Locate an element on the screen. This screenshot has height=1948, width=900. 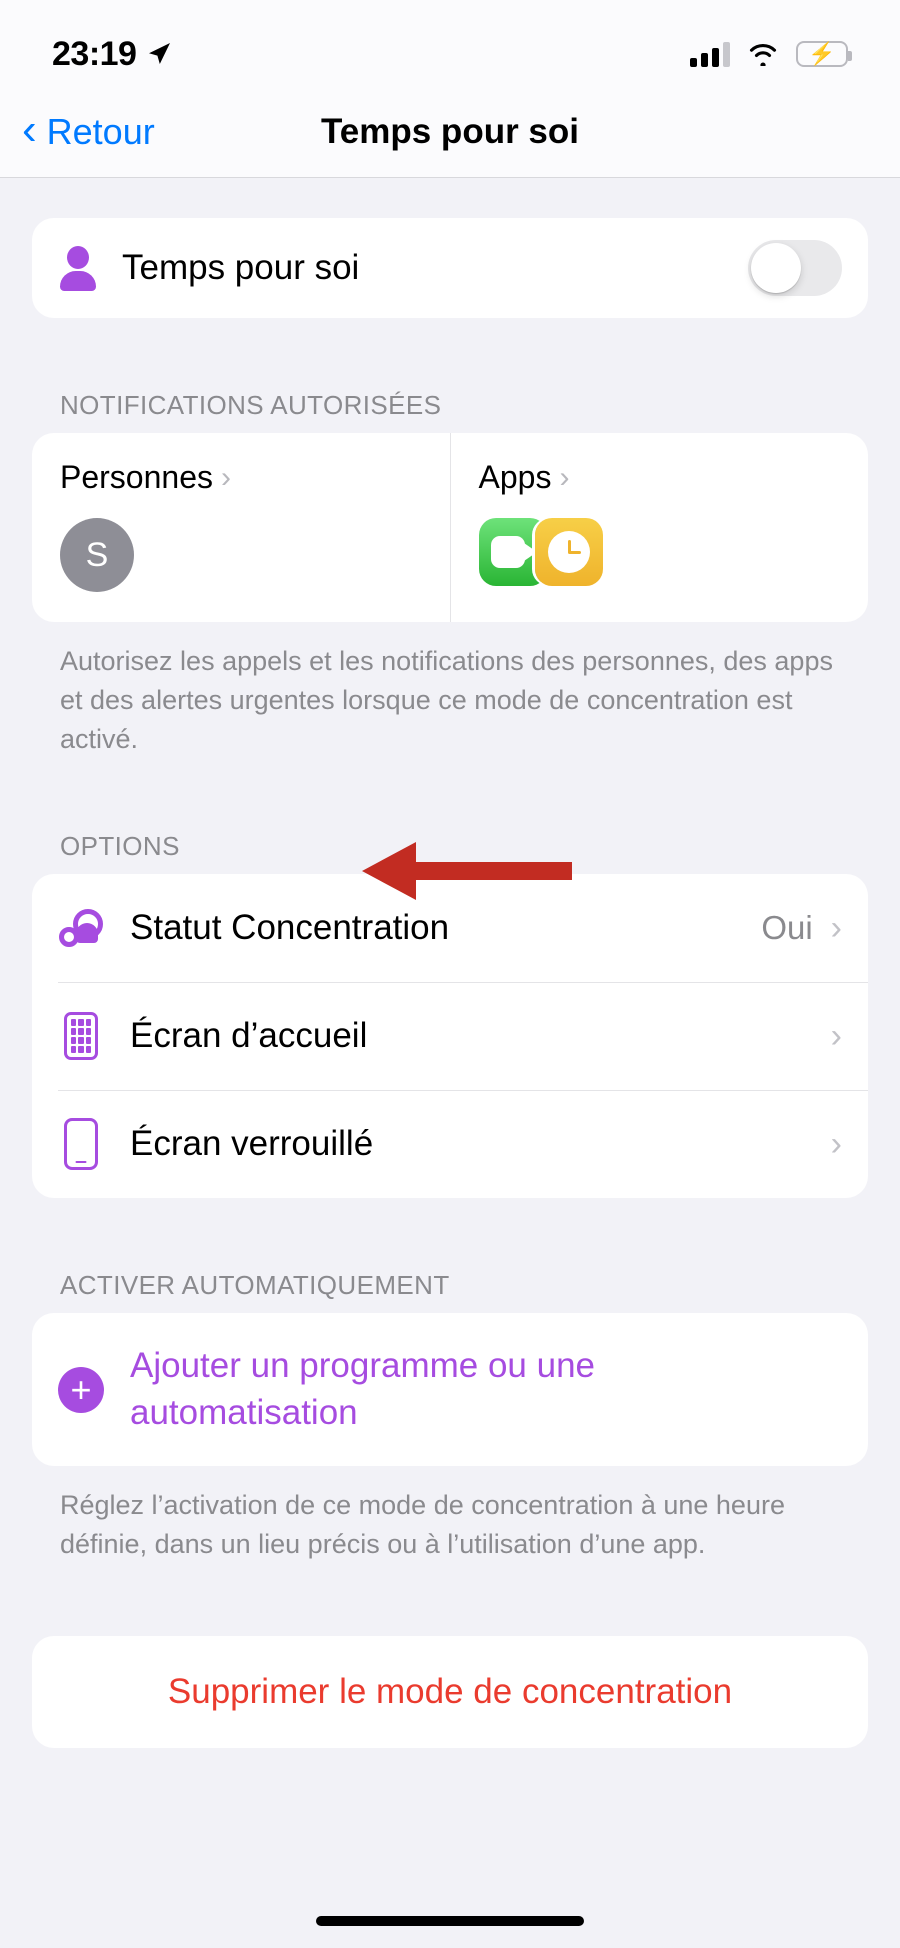
auto-activate-section-header: ACTIVER AUTOMATIQUEMENT is located at coordinates (255, 1285).